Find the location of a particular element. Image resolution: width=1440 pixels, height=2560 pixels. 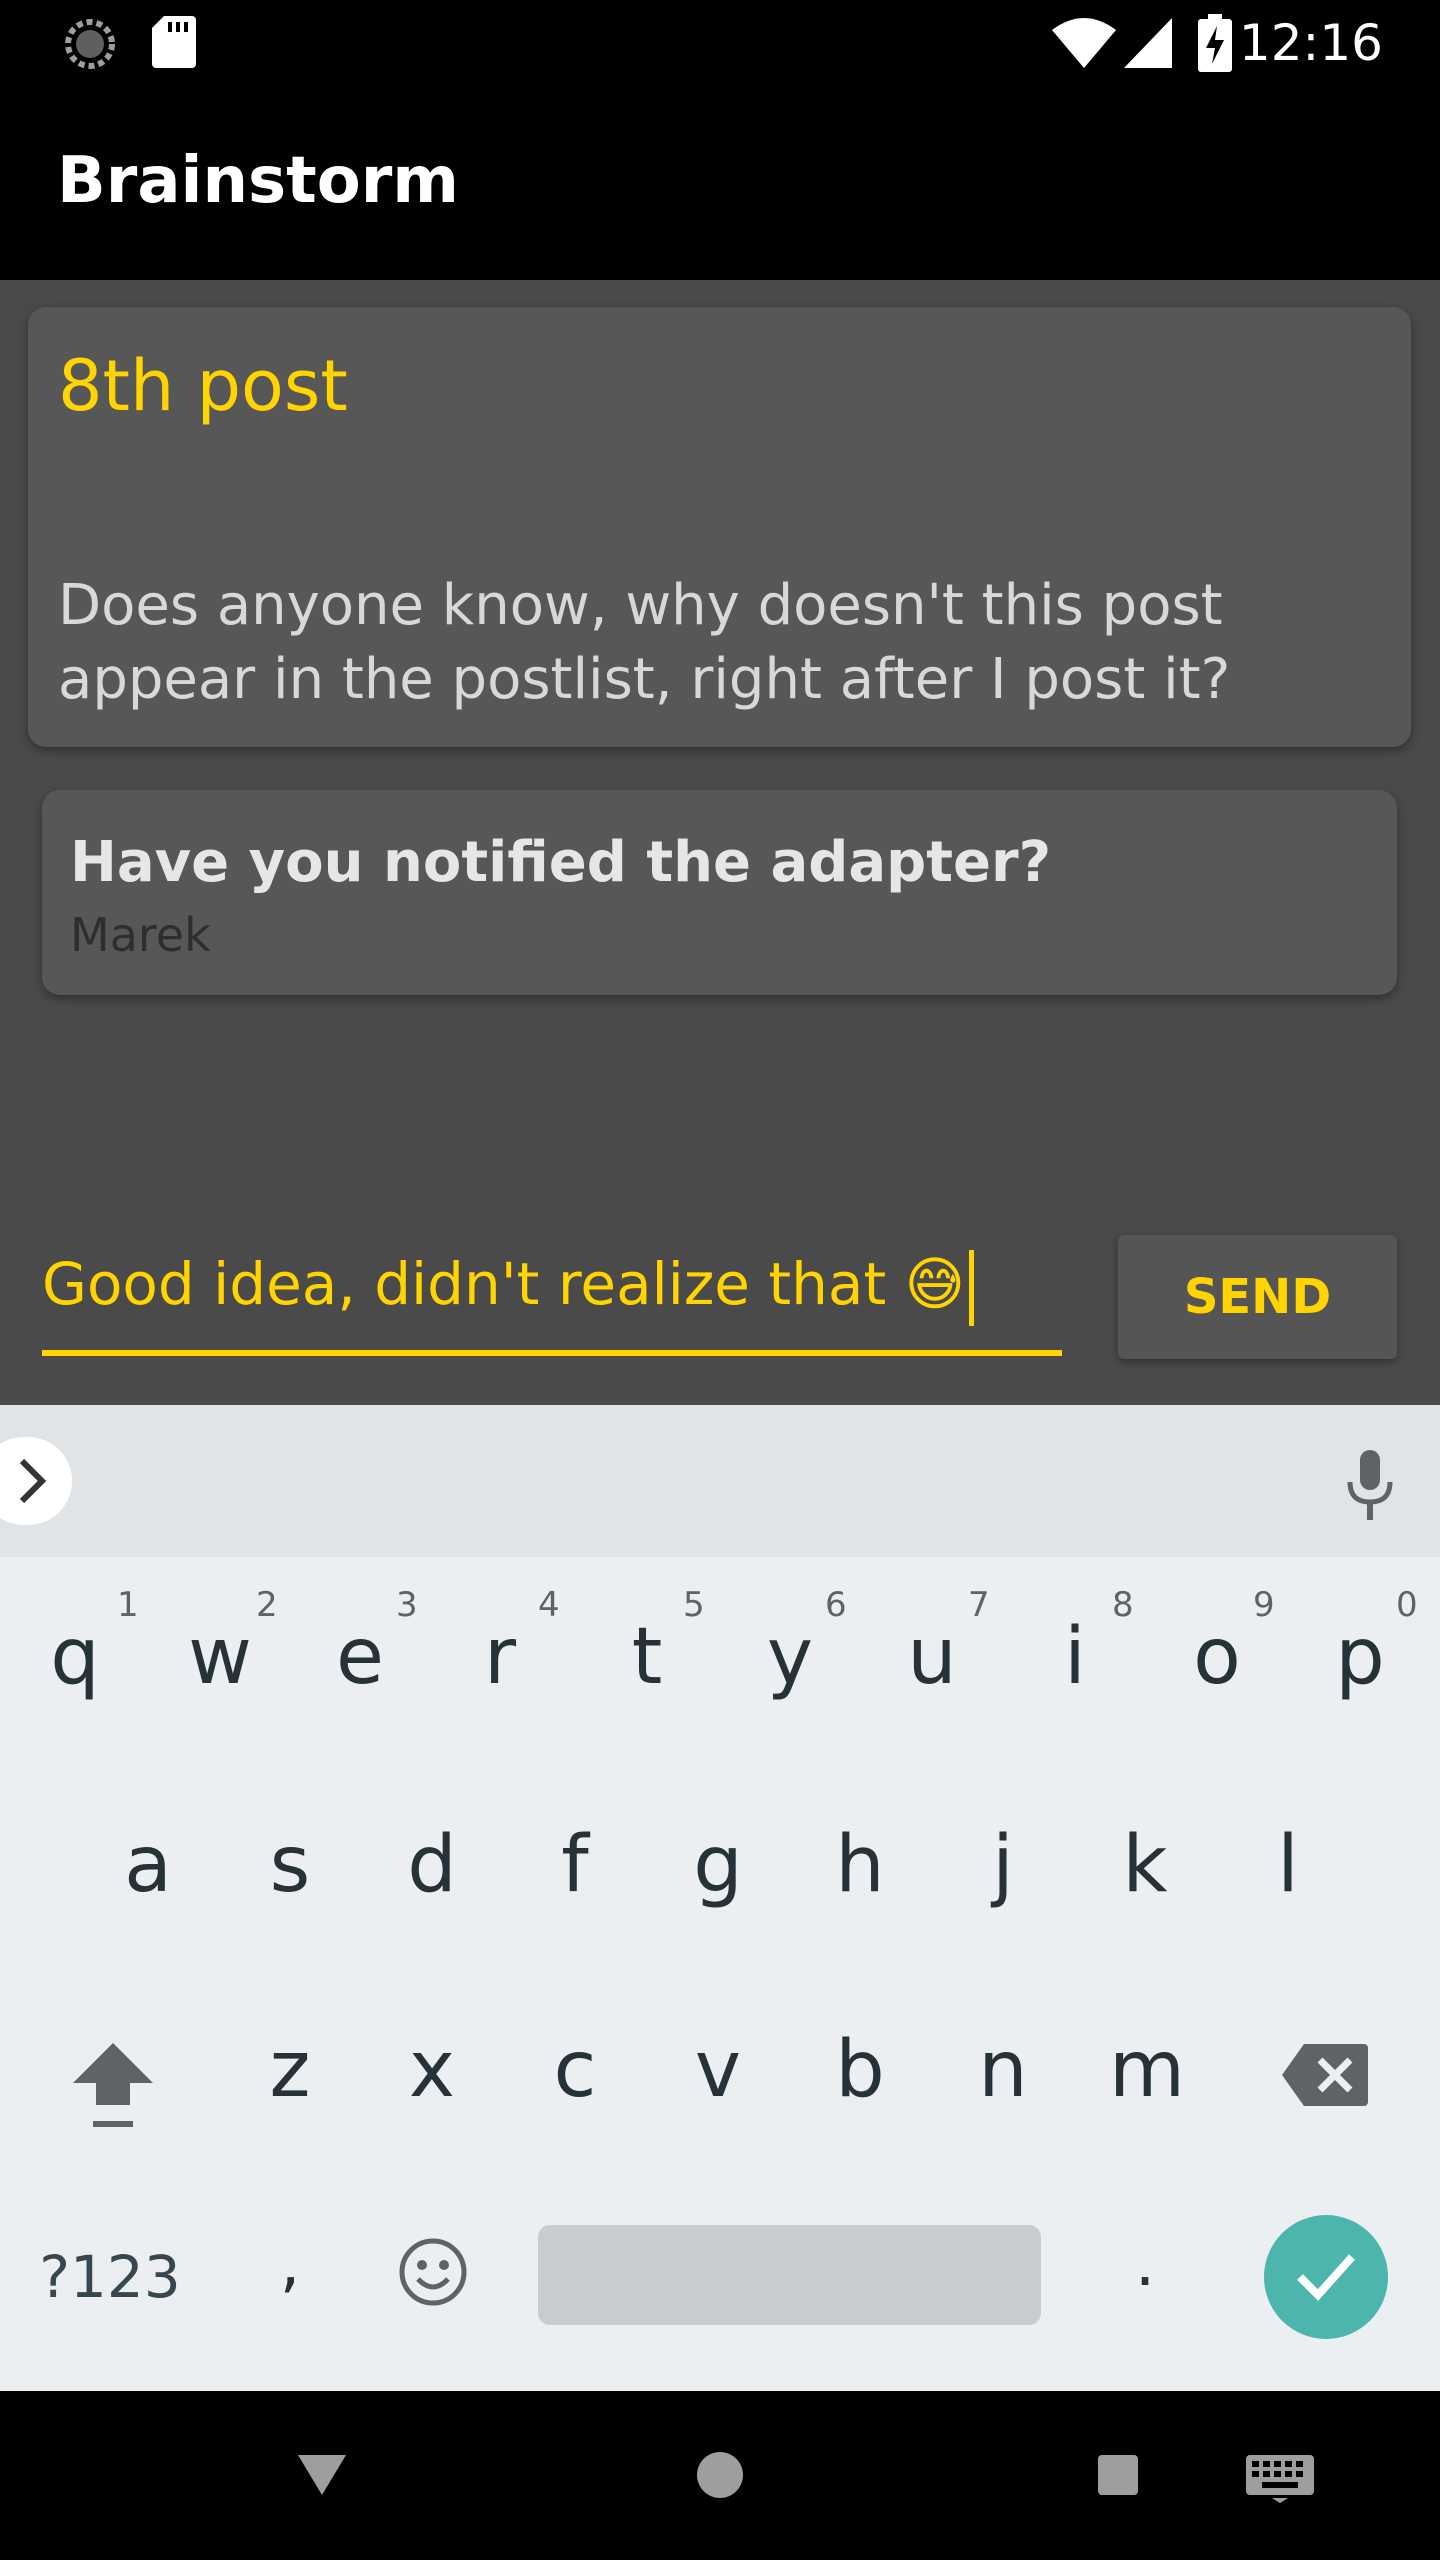

checkmark-icon is located at coordinates (1326, 2277).